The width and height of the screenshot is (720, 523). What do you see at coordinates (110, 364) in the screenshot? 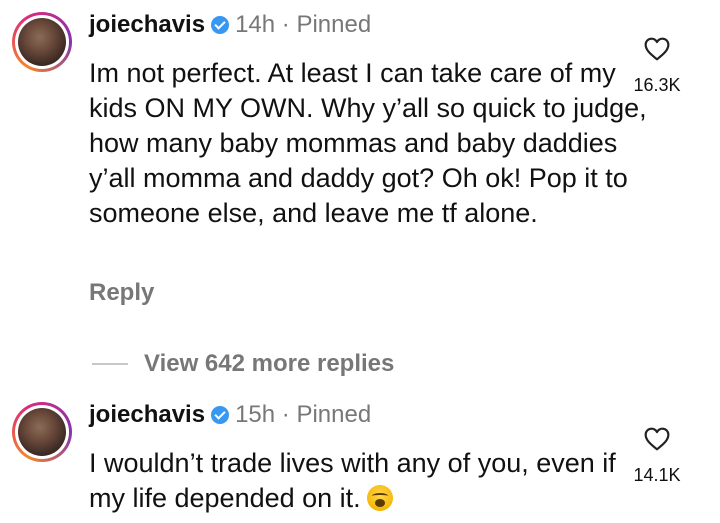
I see `divider-line` at bounding box center [110, 364].